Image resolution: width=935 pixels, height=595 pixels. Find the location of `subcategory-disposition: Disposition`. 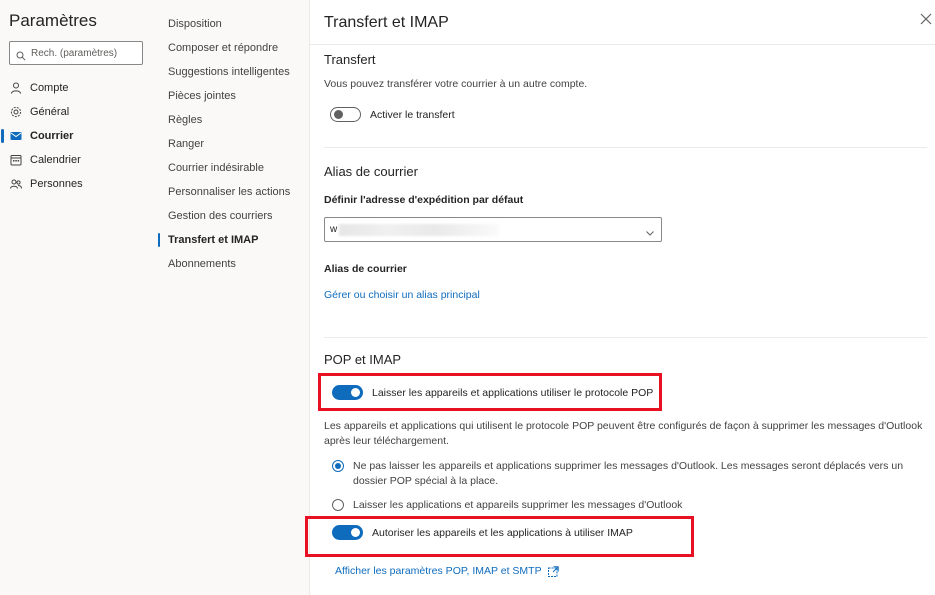

subcategory-disposition: Disposition is located at coordinates (232, 24).